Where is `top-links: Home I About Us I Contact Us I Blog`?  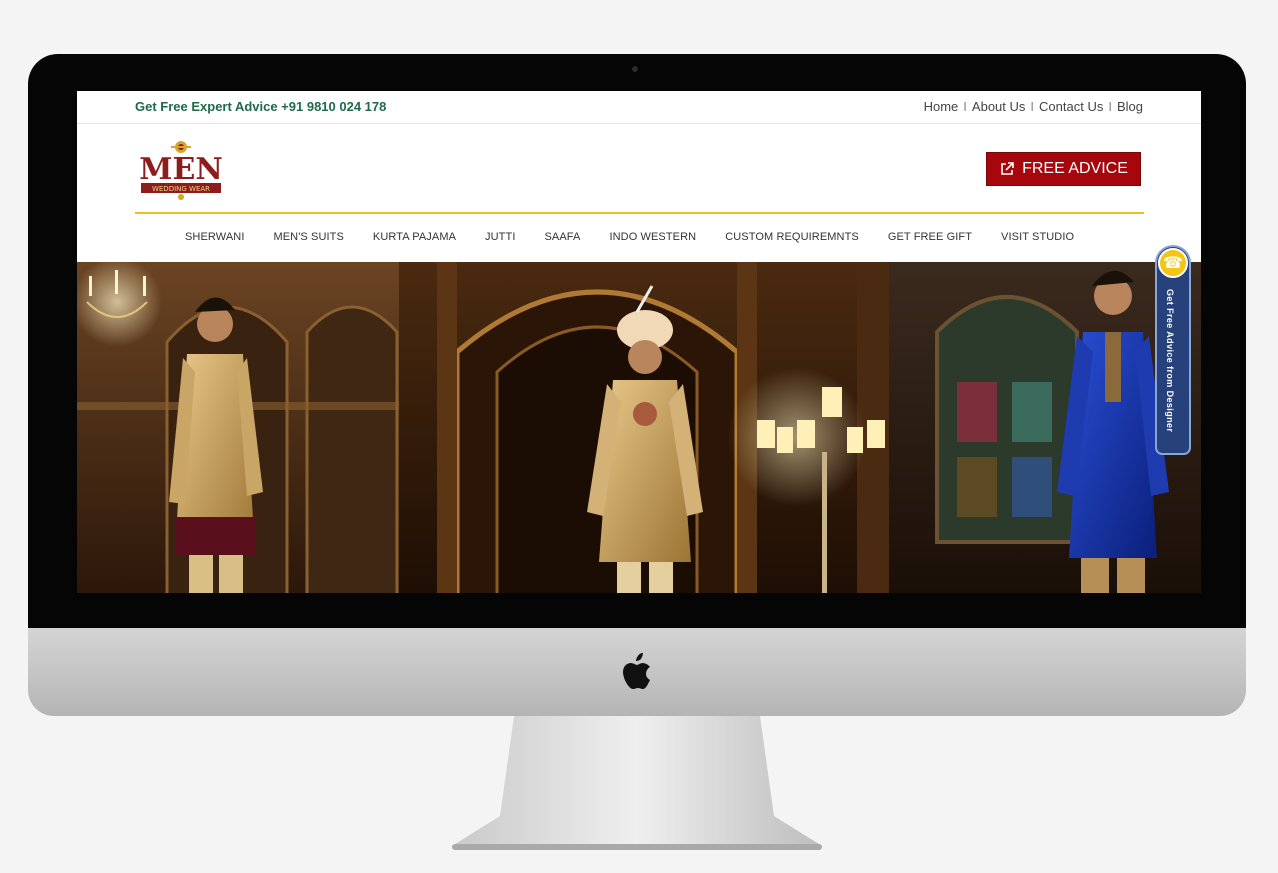
top-links: Home I About Us I Contact Us I Blog is located at coordinates (1033, 106).